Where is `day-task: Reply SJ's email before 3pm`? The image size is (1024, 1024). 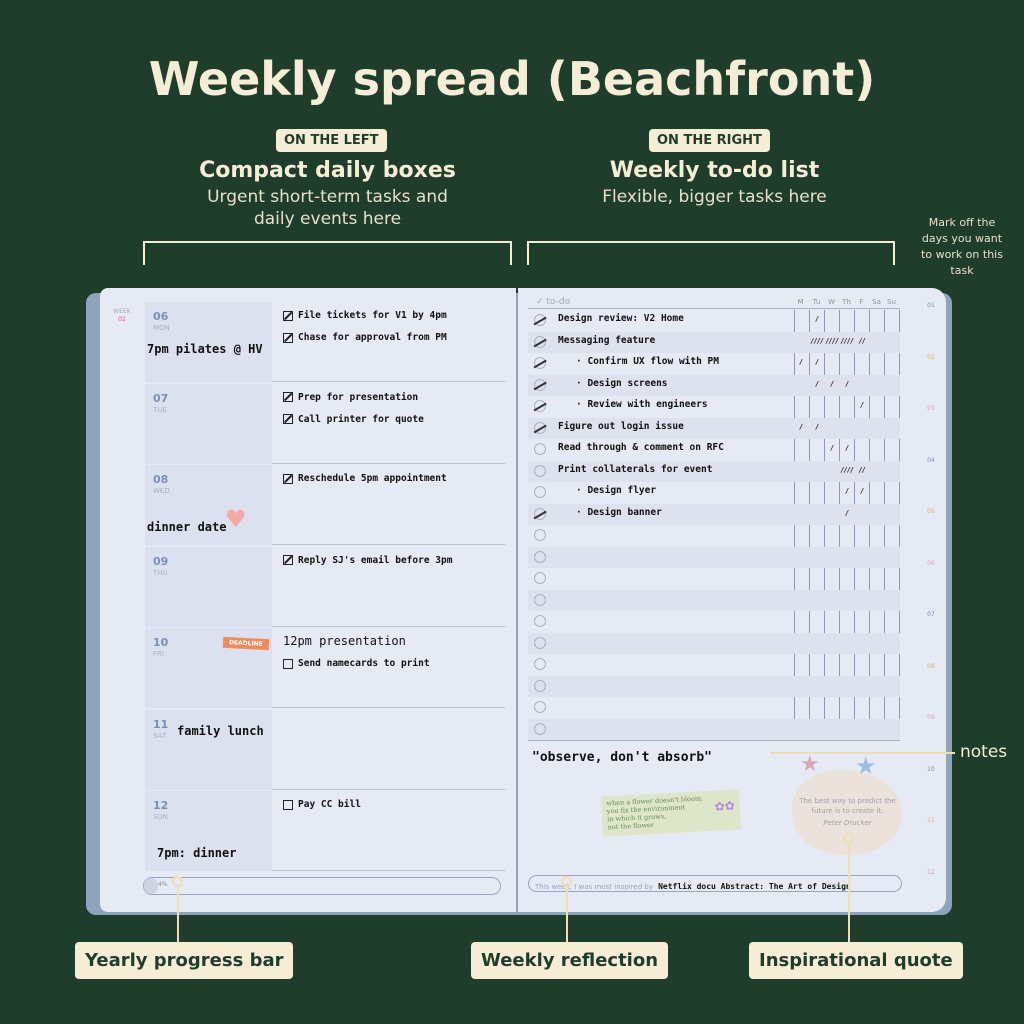 day-task: Reply SJ's email before 3pm is located at coordinates (392, 560).